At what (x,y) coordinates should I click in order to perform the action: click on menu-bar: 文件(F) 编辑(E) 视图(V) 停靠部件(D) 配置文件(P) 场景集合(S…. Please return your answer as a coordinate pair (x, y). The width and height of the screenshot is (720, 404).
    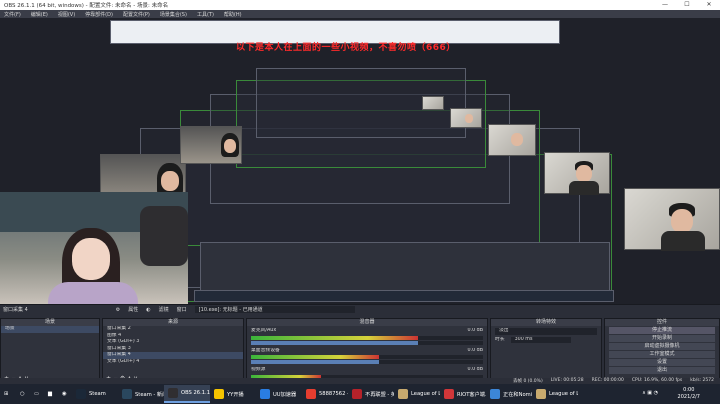
    Looking at the image, I should click on (360, 14).